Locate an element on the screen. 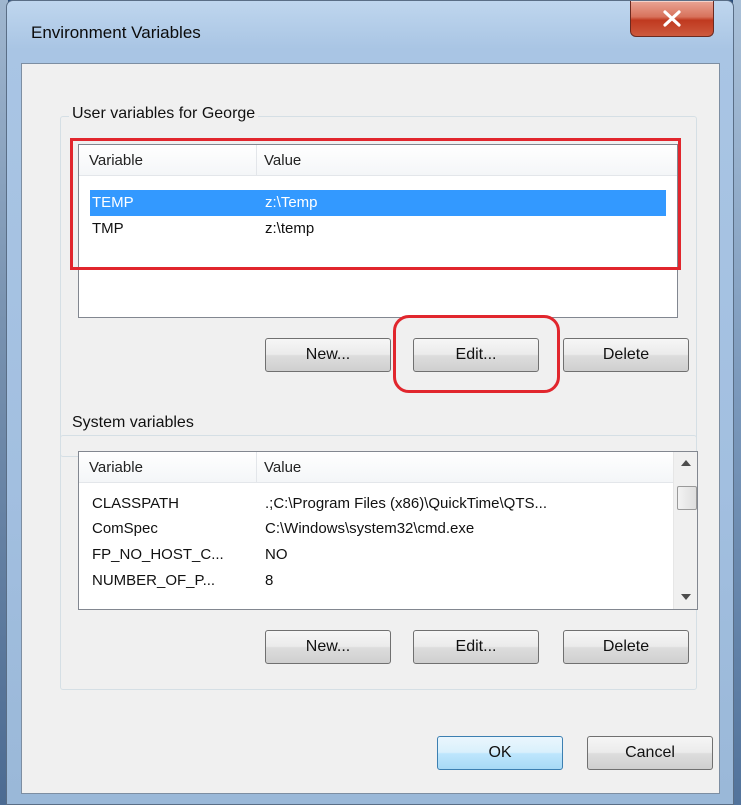  variable-value: 8 is located at coordinates (269, 580).